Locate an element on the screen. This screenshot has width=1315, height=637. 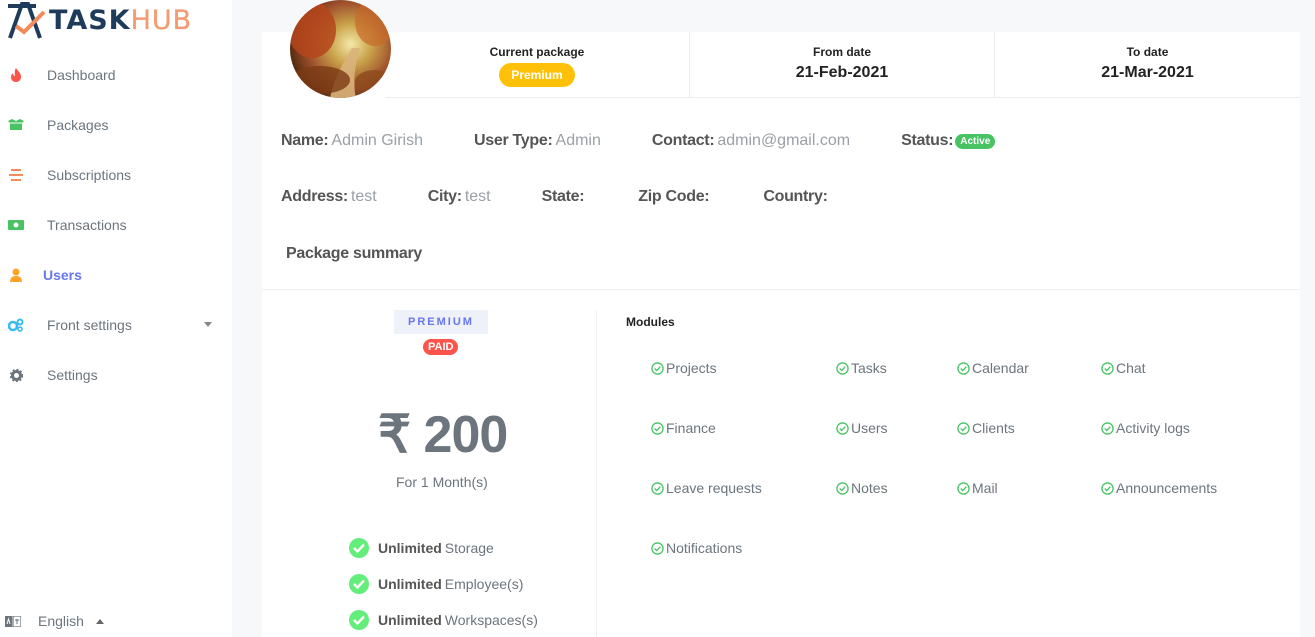
language-selector: English is located at coordinates (54, 621).